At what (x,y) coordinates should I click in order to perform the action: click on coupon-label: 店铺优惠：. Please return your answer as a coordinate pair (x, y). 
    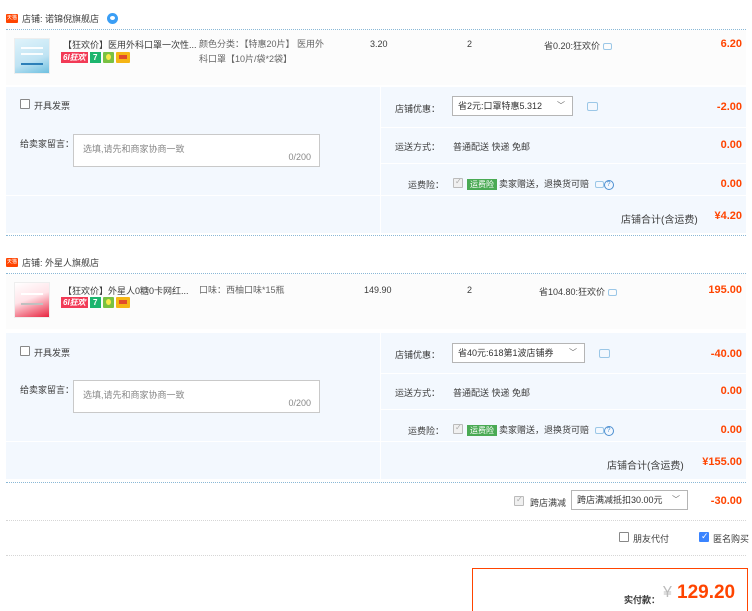
    Looking at the image, I should click on (418, 109).